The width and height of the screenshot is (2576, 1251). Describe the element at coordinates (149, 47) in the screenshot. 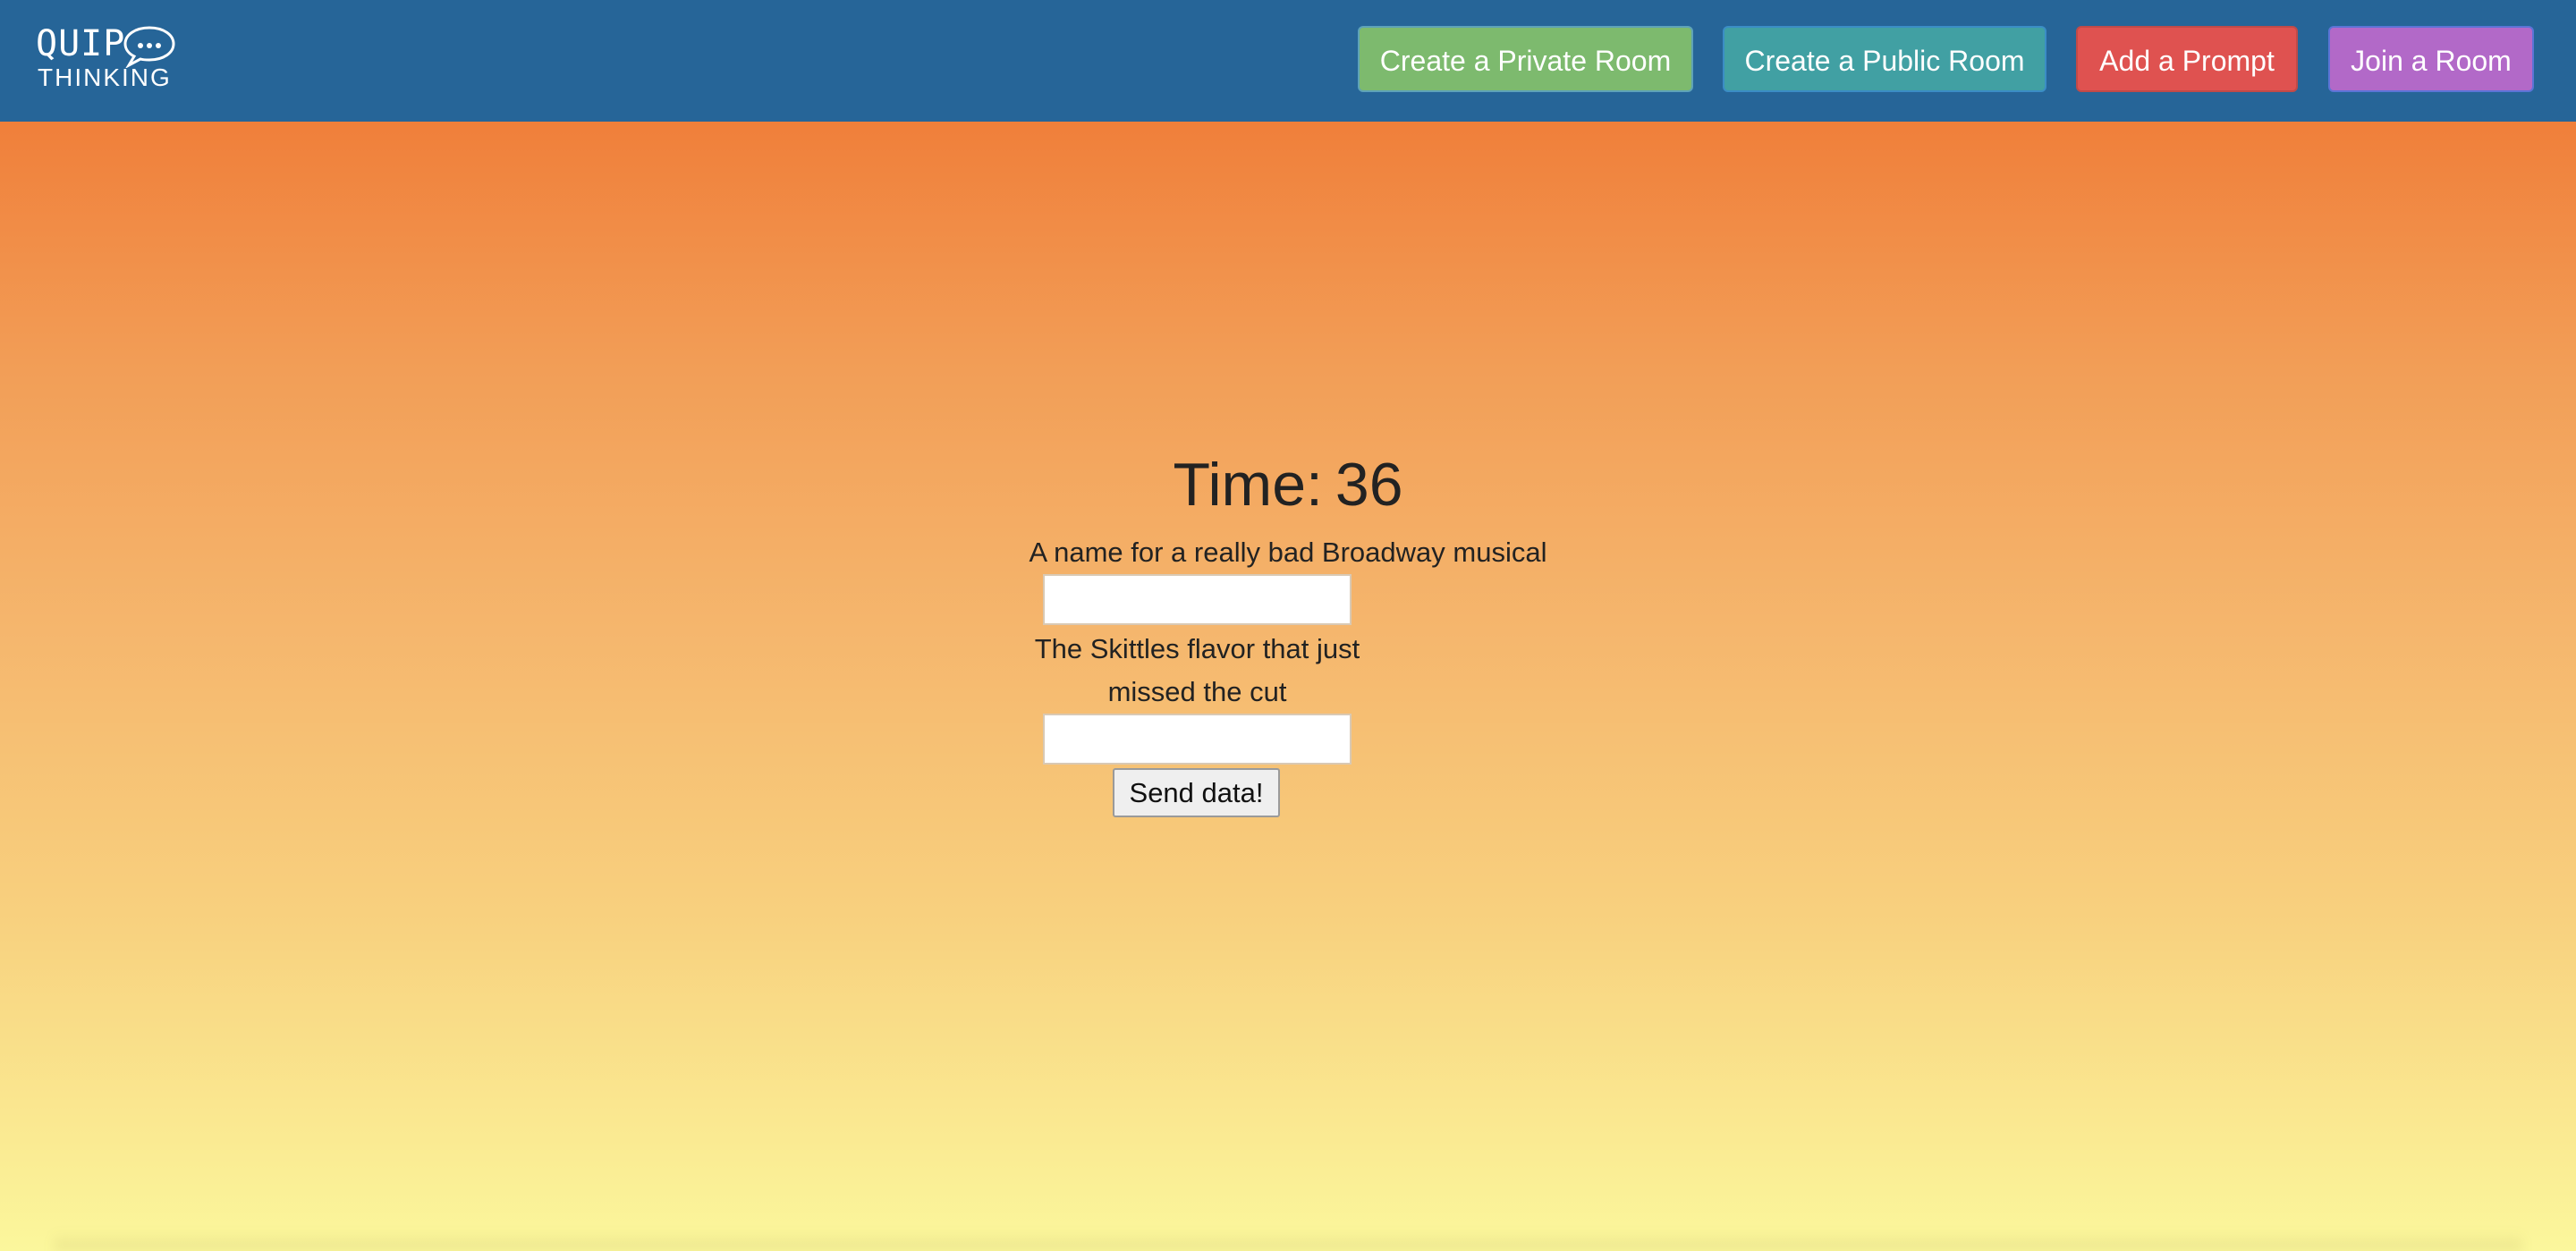

I see `speech-bubble-ellipsis-icon` at that location.